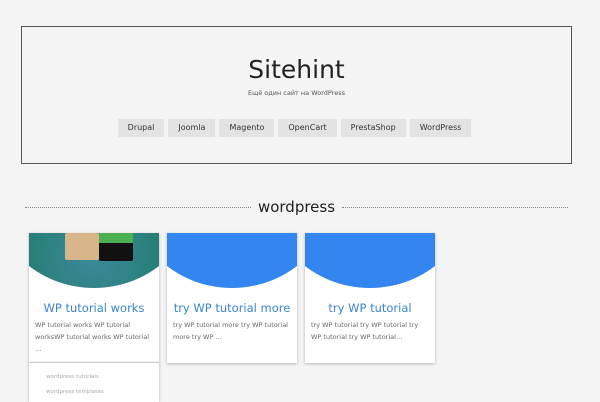 This screenshot has width=600, height=402. Describe the element at coordinates (440, 128) in the screenshot. I see `nav-wordpress: WordPress` at that location.